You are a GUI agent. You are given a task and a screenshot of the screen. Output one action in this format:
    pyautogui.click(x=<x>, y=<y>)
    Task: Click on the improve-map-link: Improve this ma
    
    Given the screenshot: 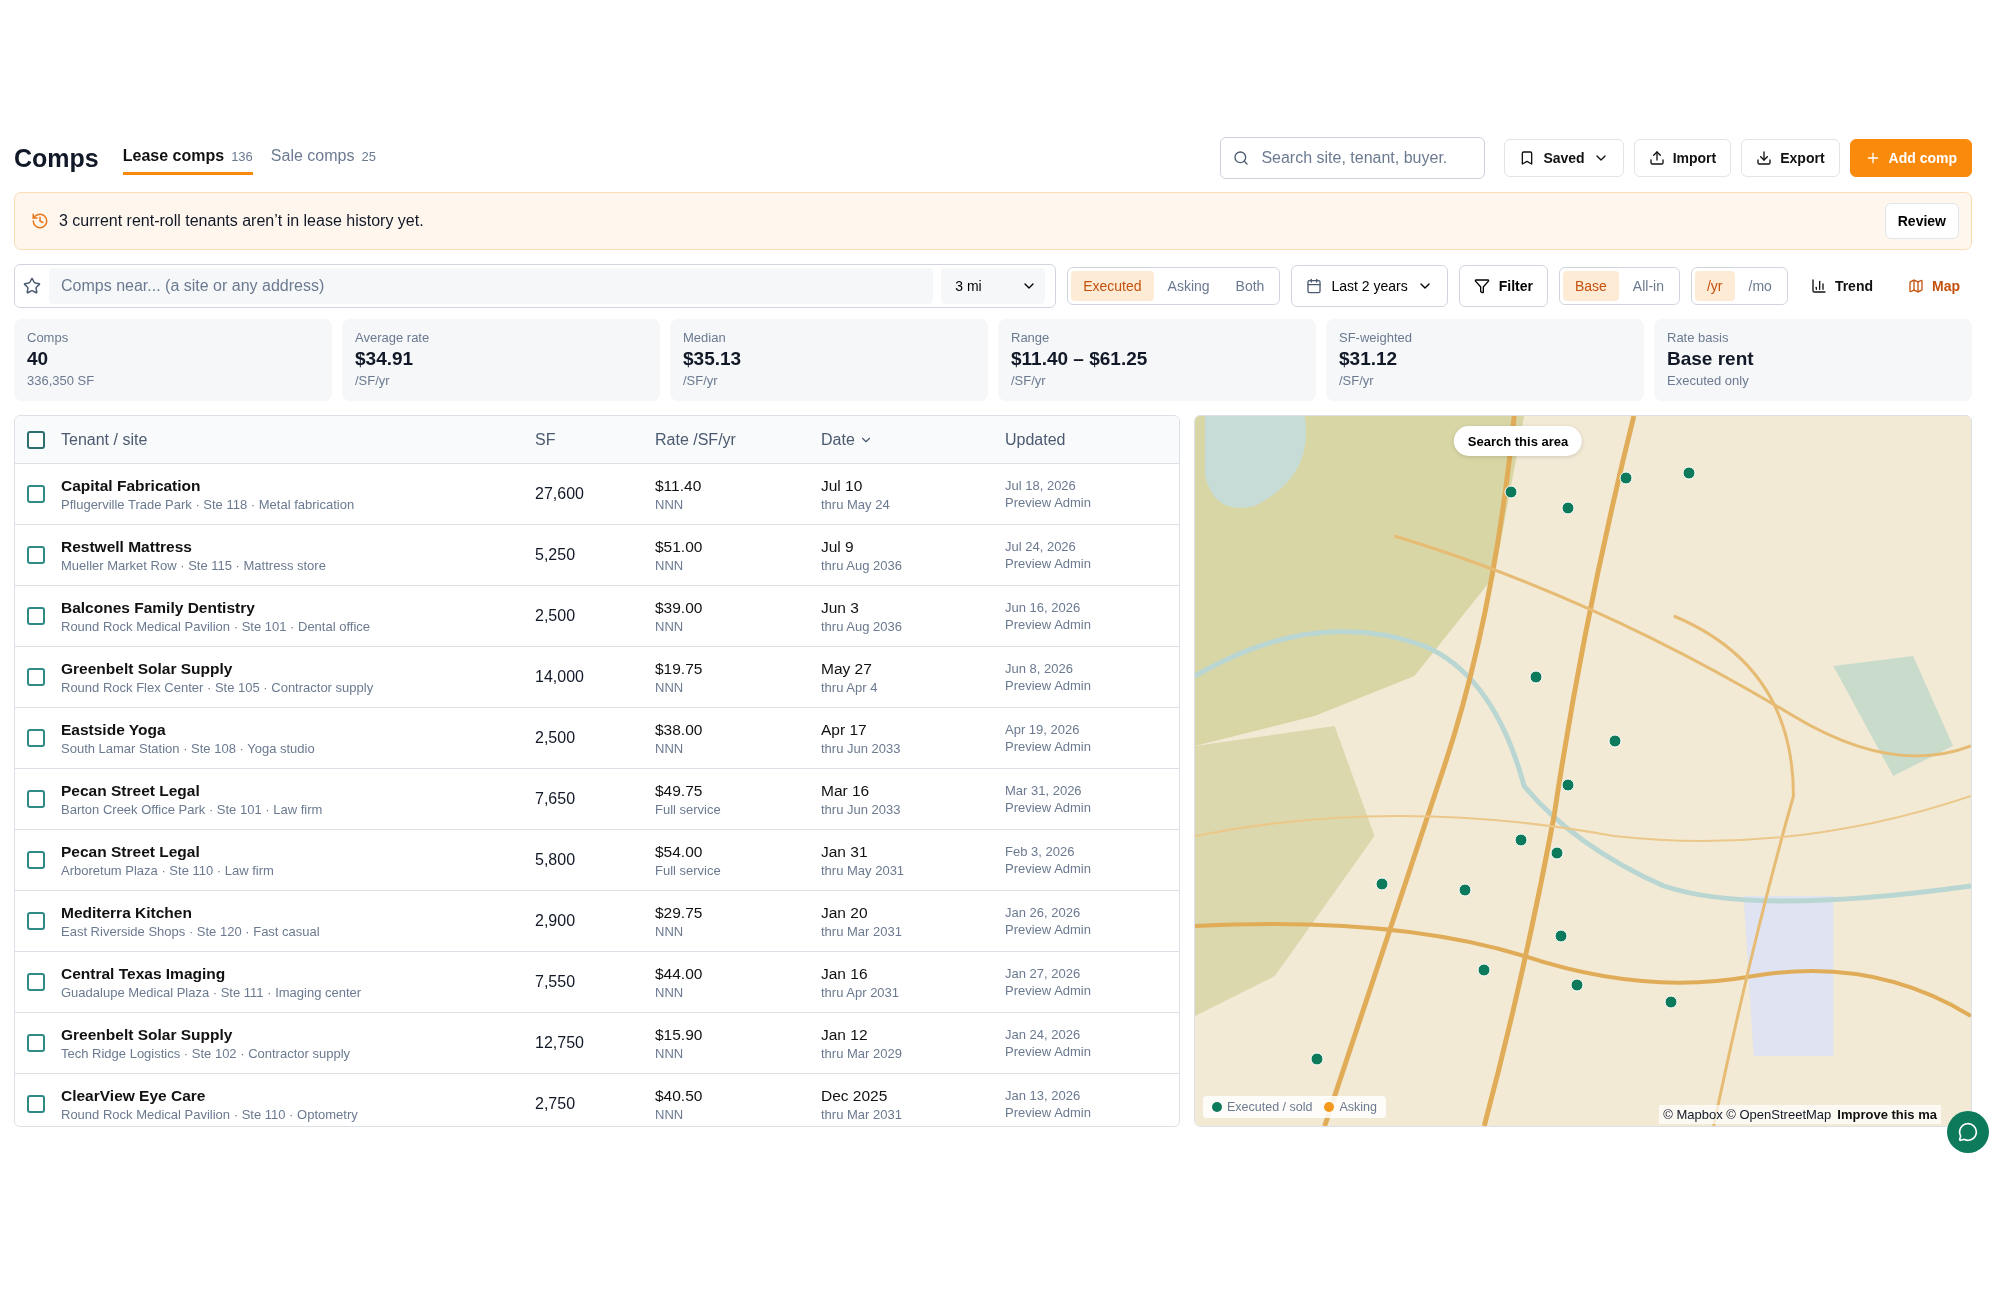 What is the action you would take?
    pyautogui.click(x=1887, y=1114)
    